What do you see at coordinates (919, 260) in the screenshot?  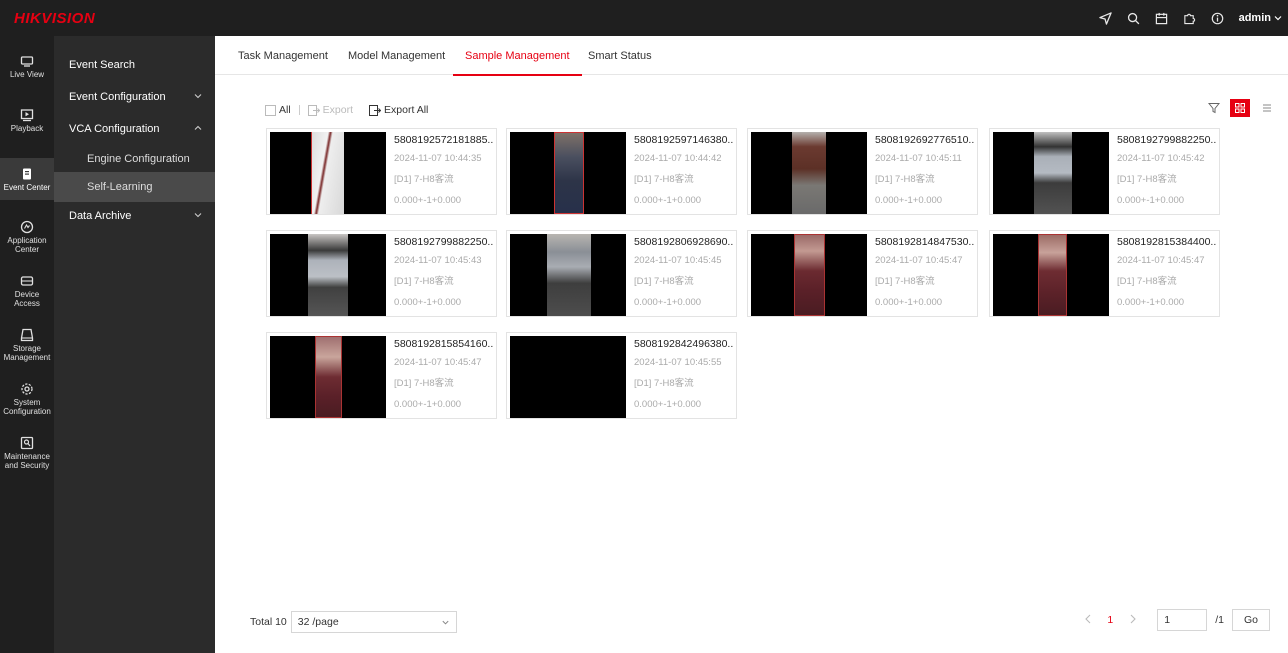 I see `sample-time: 2024-11-07 10:45:47` at bounding box center [919, 260].